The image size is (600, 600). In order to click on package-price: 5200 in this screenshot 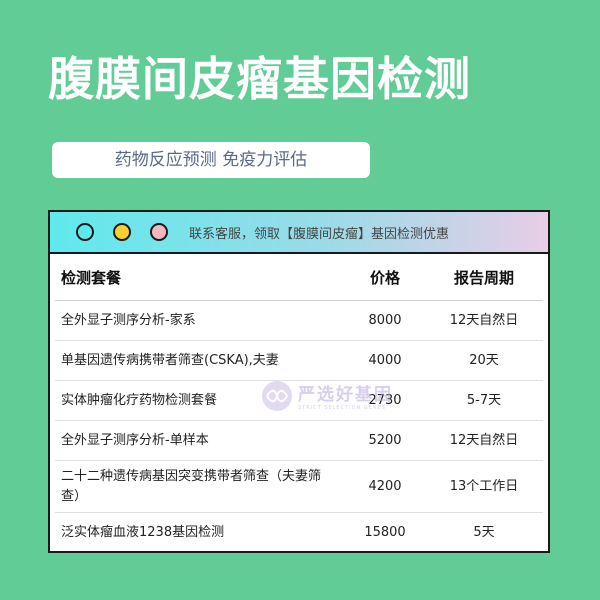, I will do `click(385, 440)`.